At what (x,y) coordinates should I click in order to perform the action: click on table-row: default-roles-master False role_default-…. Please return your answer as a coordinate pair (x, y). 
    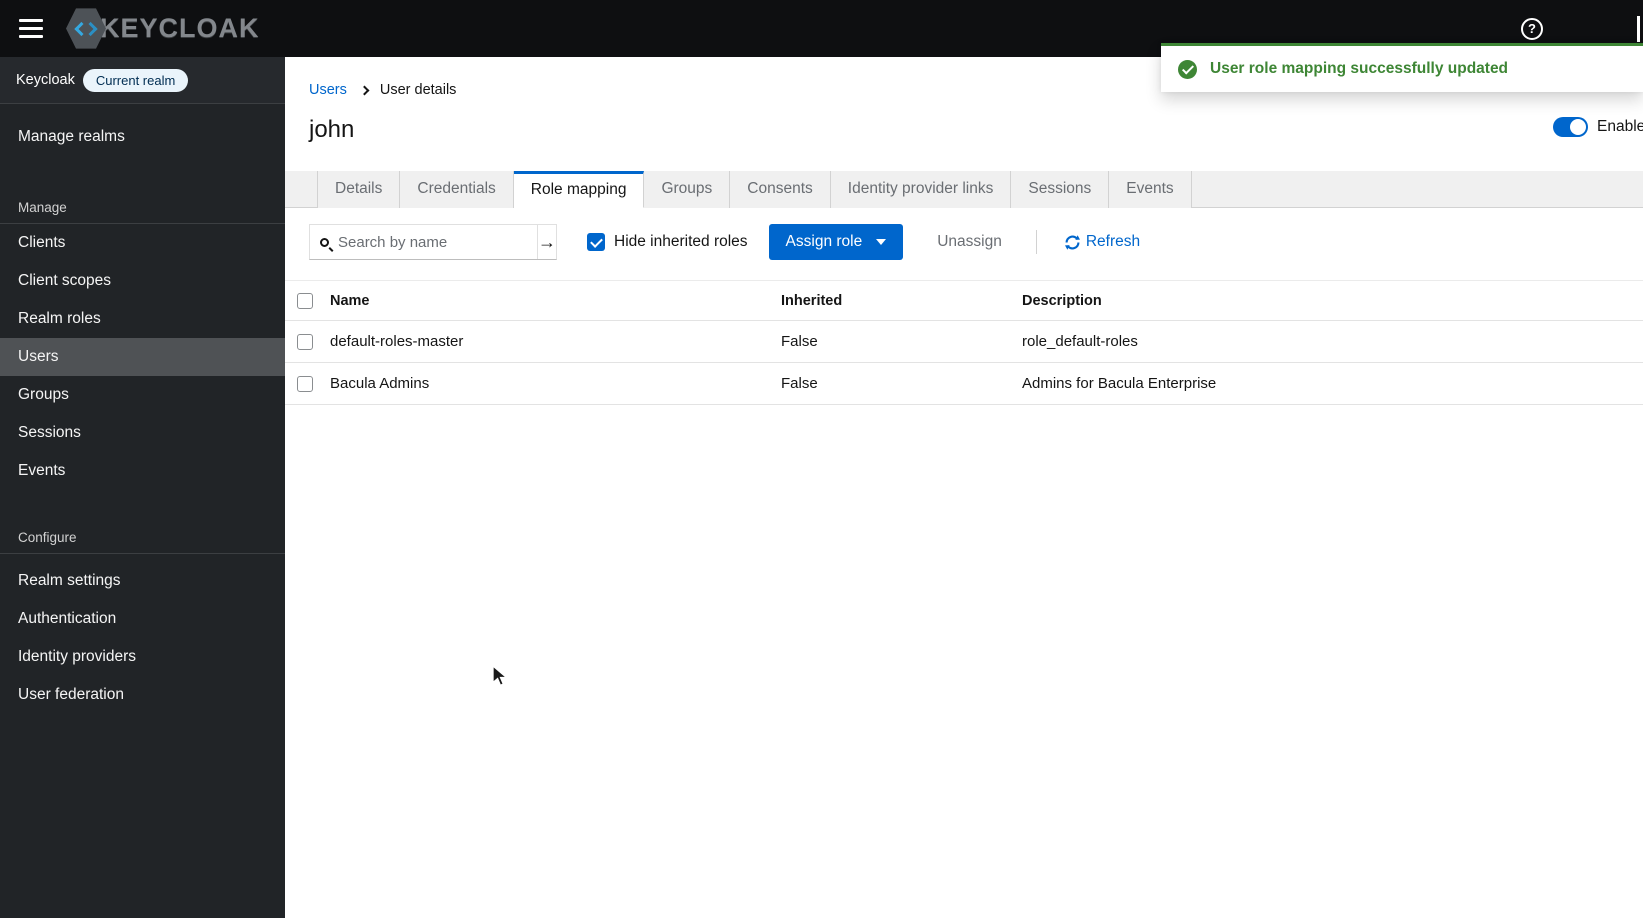
    Looking at the image, I should click on (964, 342).